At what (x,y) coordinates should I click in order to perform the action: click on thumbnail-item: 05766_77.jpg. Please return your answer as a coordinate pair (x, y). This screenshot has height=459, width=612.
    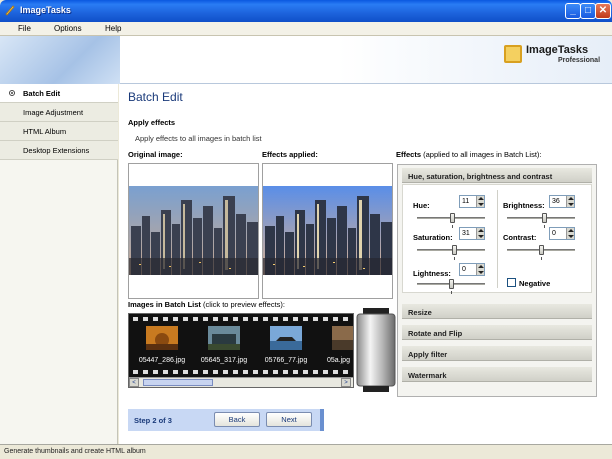
    Looking at the image, I should click on (286, 346).